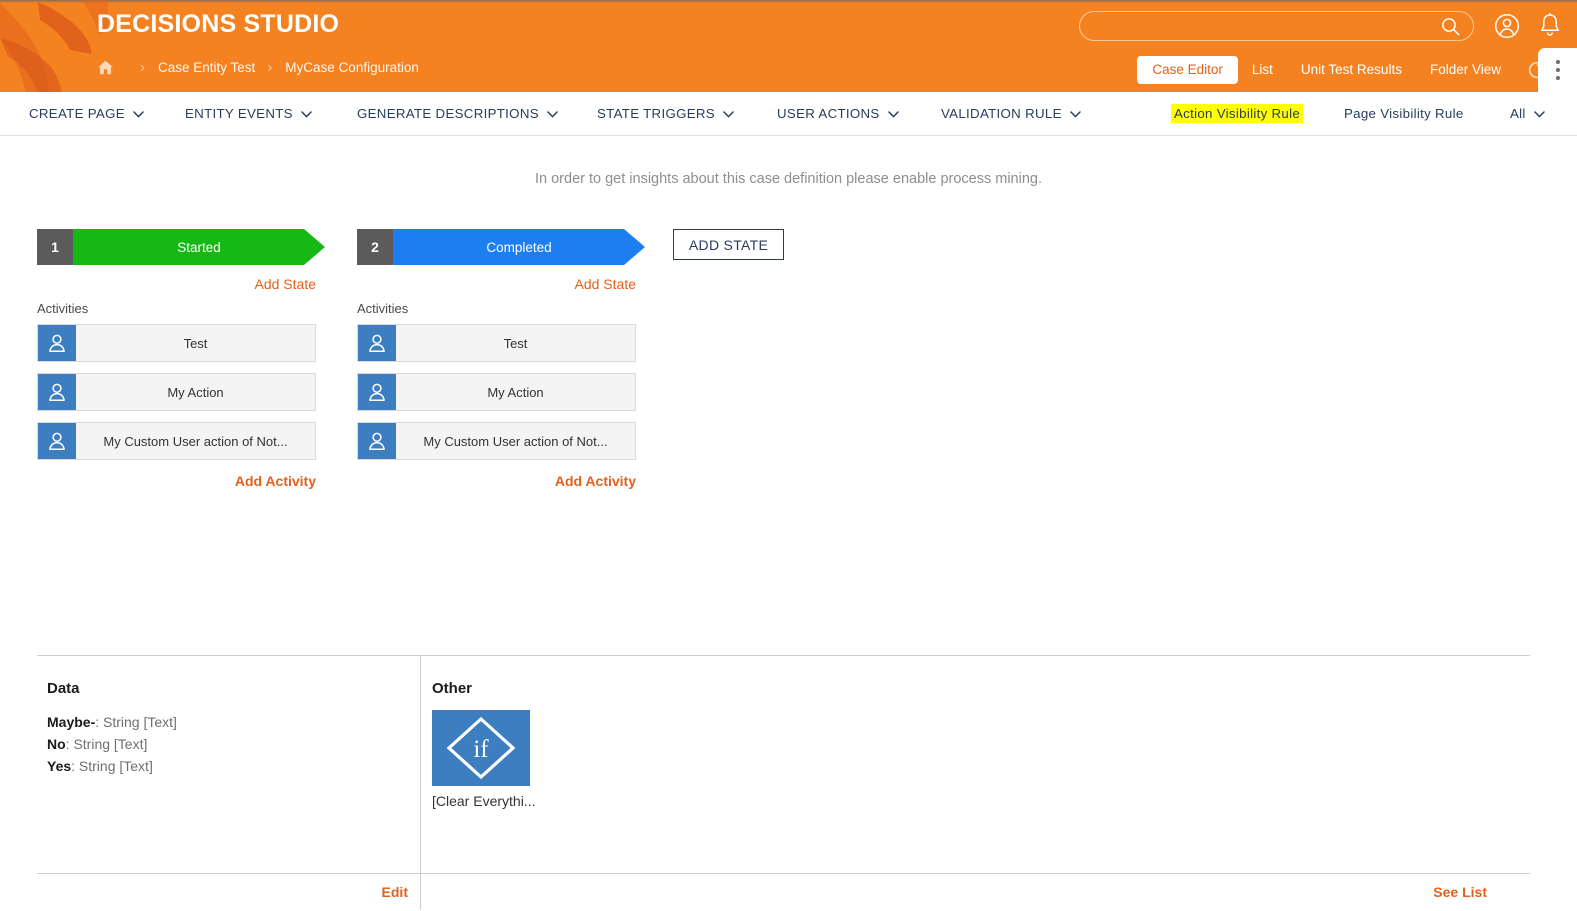 The height and width of the screenshot is (911, 1577). What do you see at coordinates (497, 284) in the screenshot?
I see `add-state-link-2: Add State` at bounding box center [497, 284].